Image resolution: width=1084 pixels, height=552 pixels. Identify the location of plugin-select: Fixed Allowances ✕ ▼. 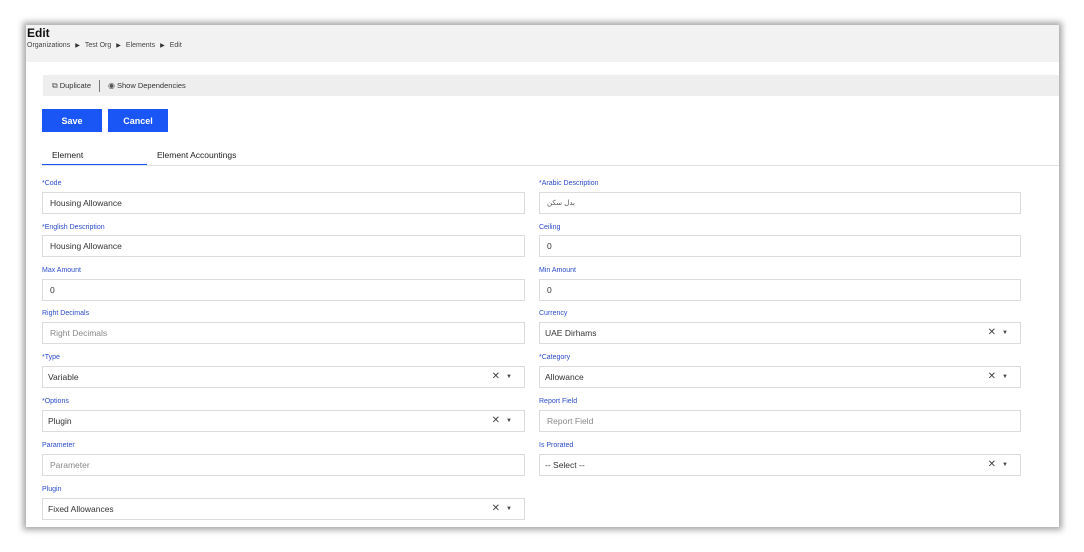
(283, 509).